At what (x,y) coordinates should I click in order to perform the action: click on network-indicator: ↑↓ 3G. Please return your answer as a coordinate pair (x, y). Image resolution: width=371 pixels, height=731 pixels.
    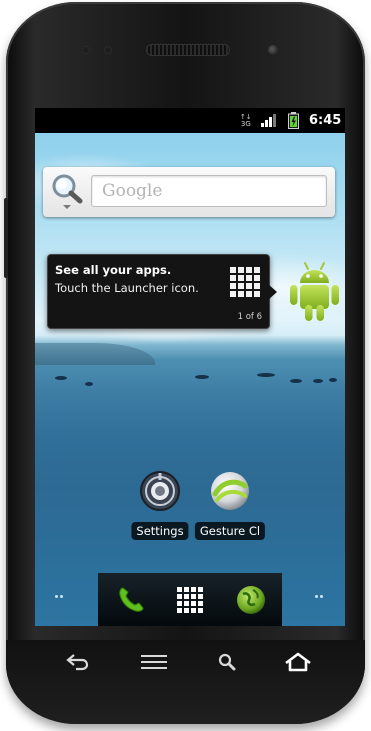
    Looking at the image, I should click on (246, 120).